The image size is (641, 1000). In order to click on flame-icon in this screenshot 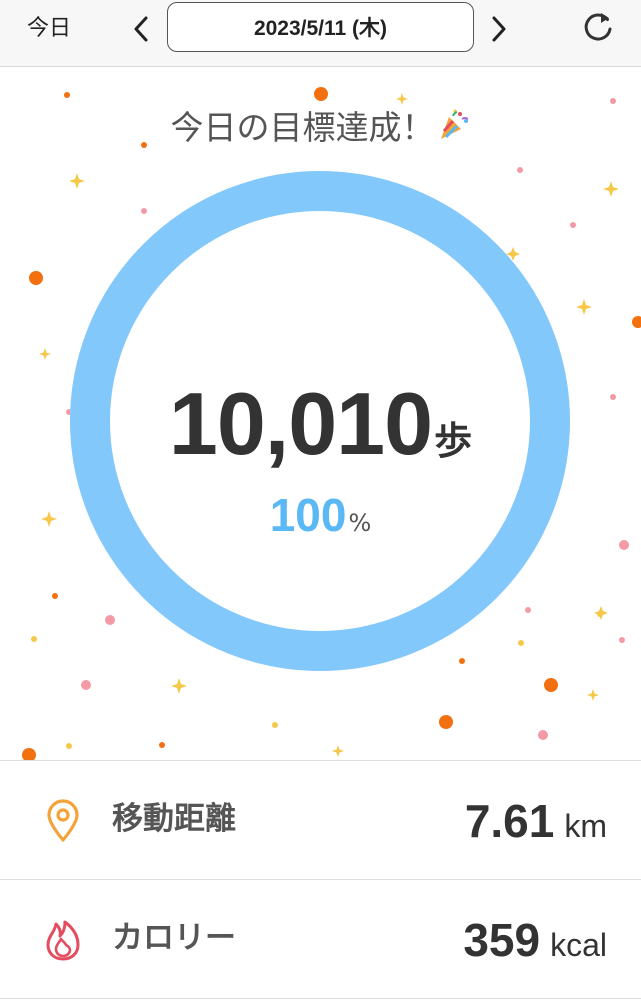, I will do `click(63, 940)`.